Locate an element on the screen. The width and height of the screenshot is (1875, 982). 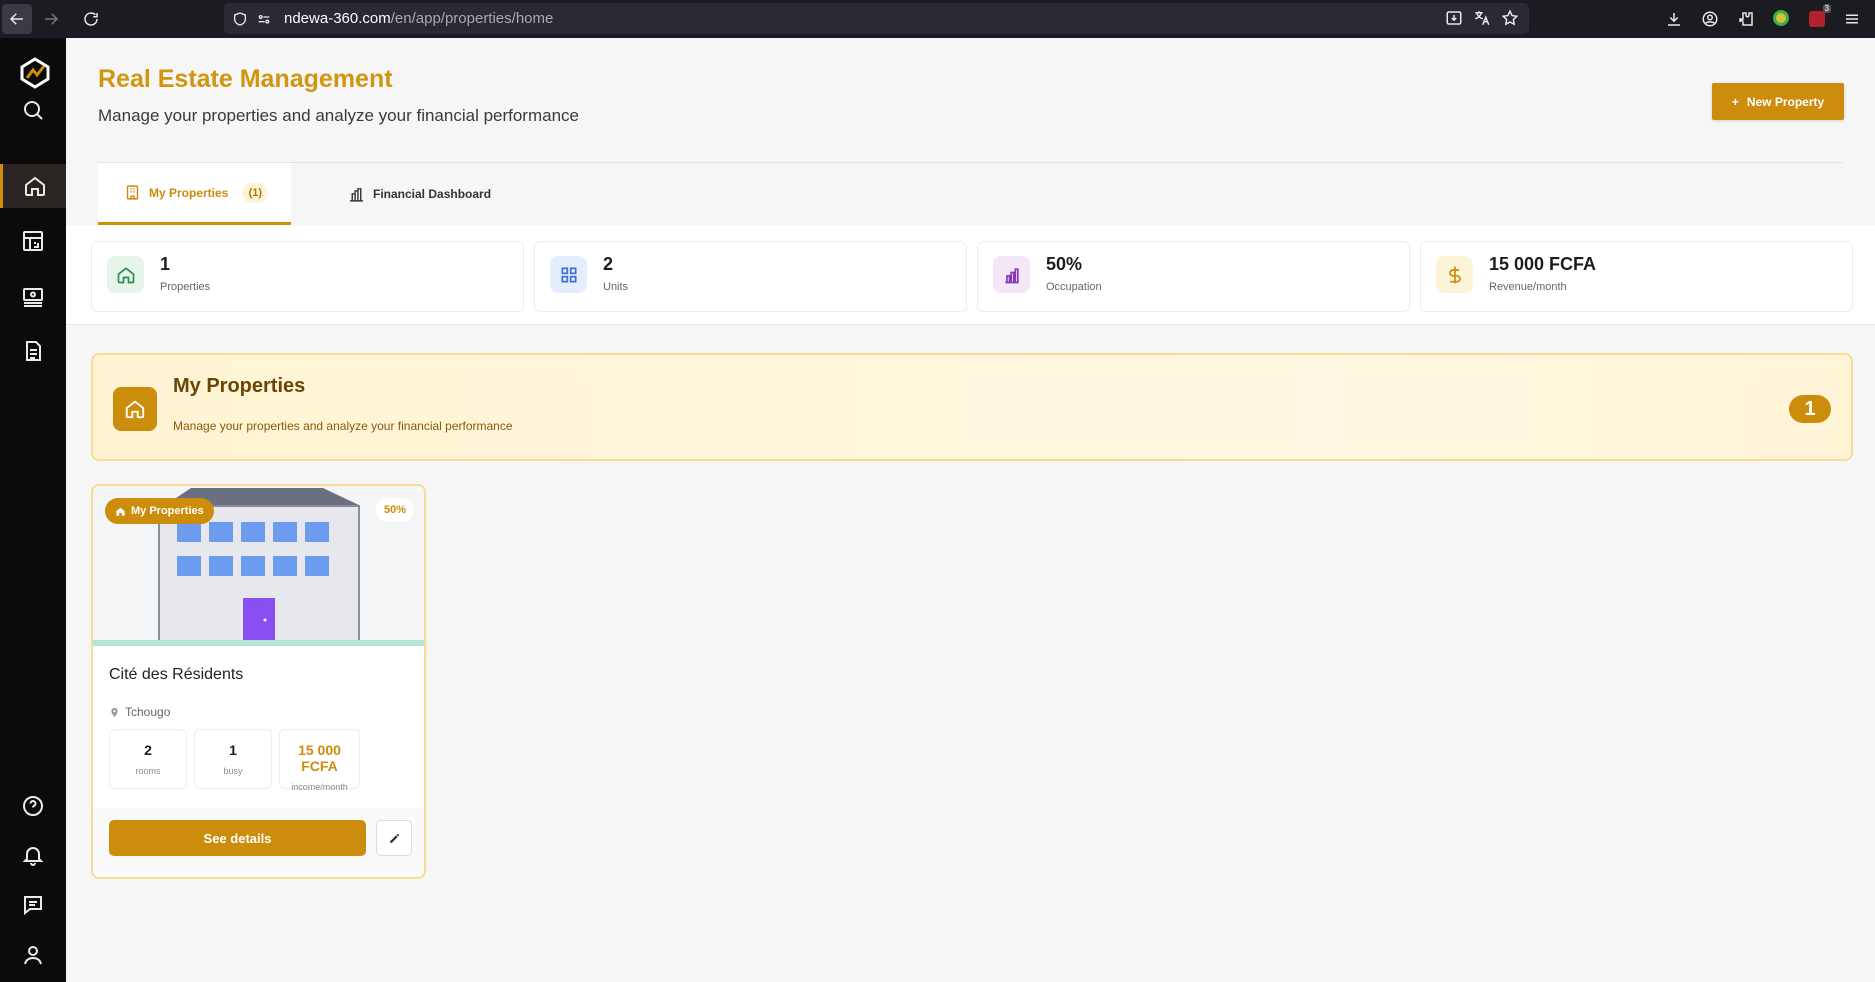
extension-badge-count: 3 is located at coordinates (1826, 8).